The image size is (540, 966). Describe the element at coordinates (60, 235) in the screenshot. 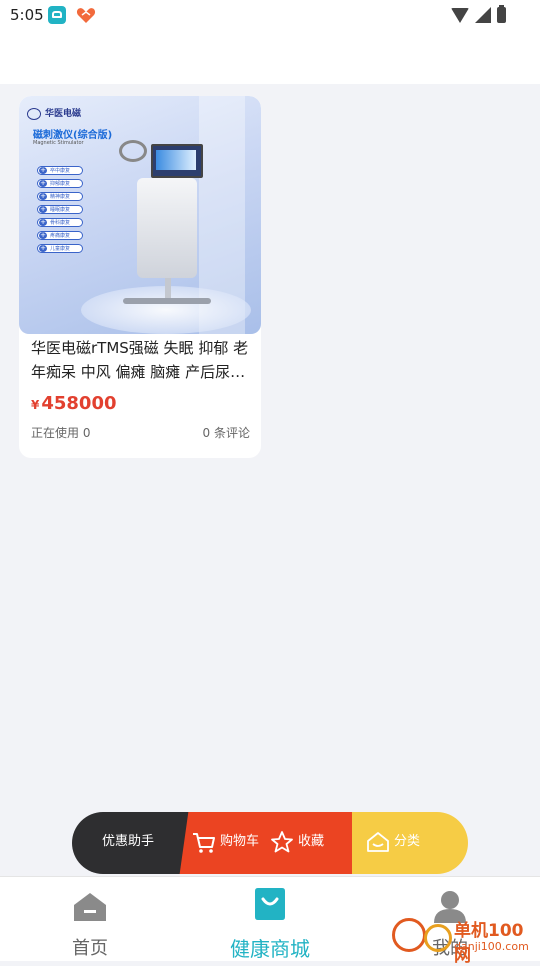

I see `feature-badge: 疼痛康复` at that location.